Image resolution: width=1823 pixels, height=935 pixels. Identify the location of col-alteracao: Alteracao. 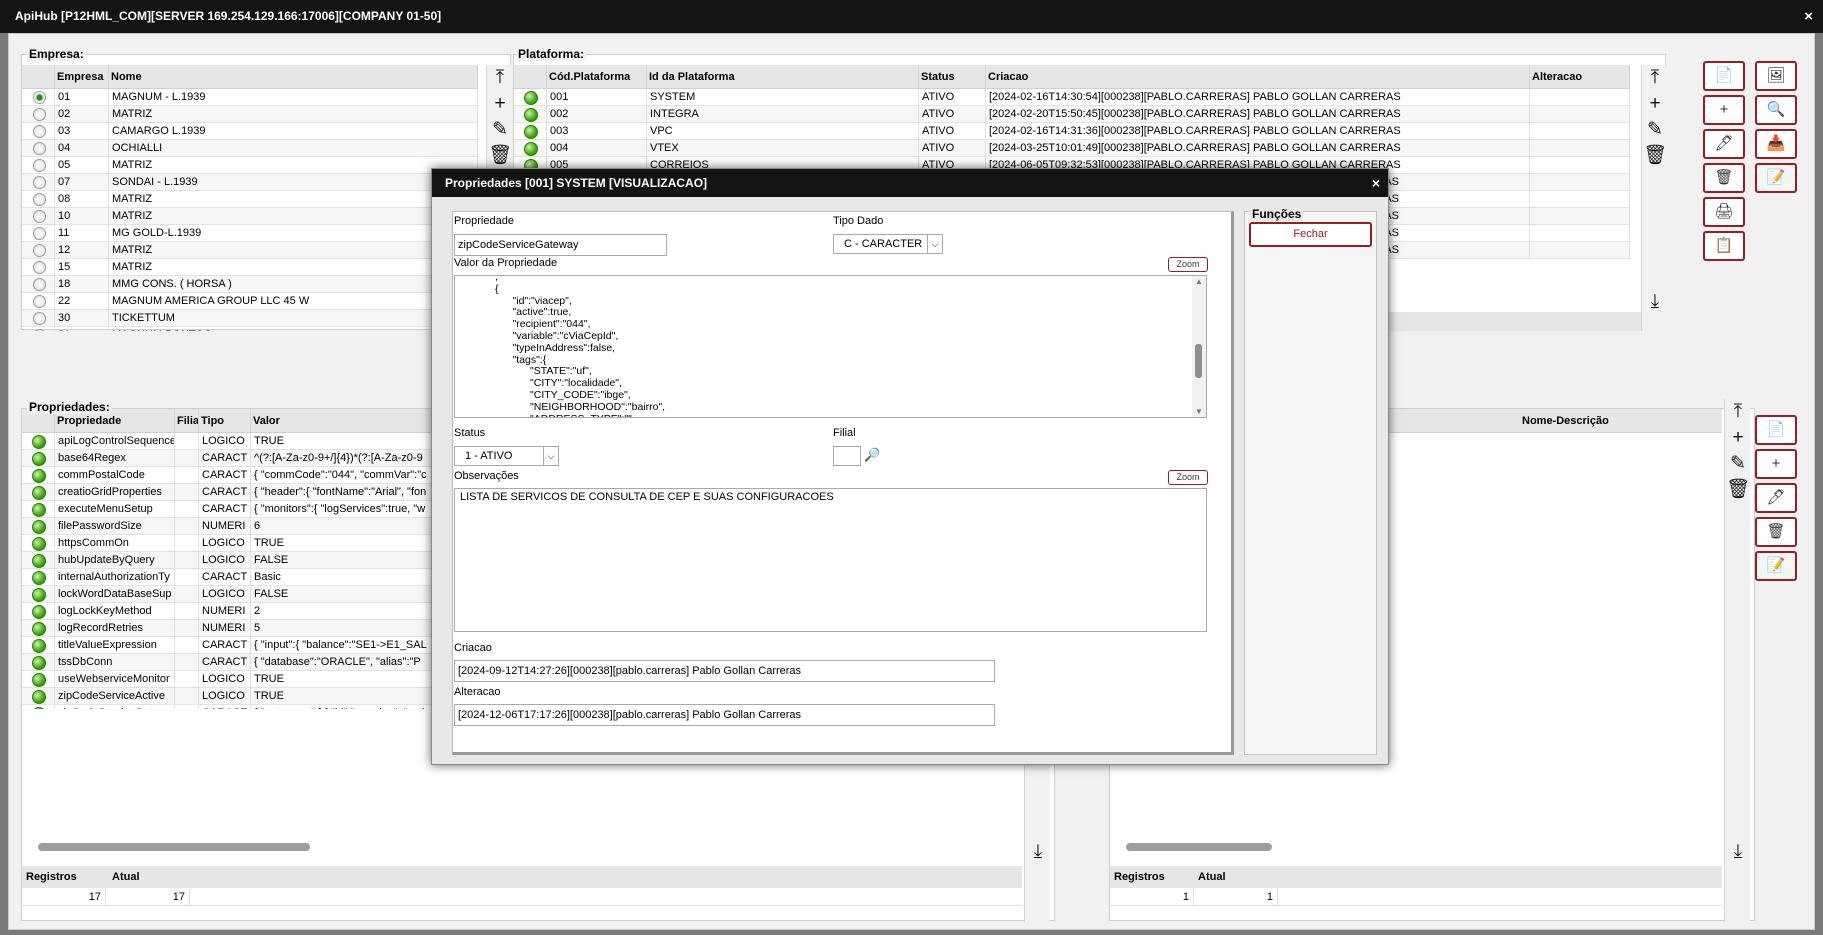
(1580, 76).